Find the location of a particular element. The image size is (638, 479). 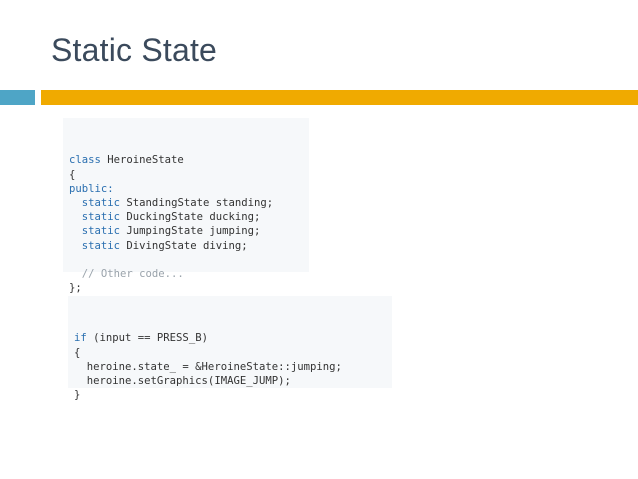

accent-bar-right is located at coordinates (339, 97).